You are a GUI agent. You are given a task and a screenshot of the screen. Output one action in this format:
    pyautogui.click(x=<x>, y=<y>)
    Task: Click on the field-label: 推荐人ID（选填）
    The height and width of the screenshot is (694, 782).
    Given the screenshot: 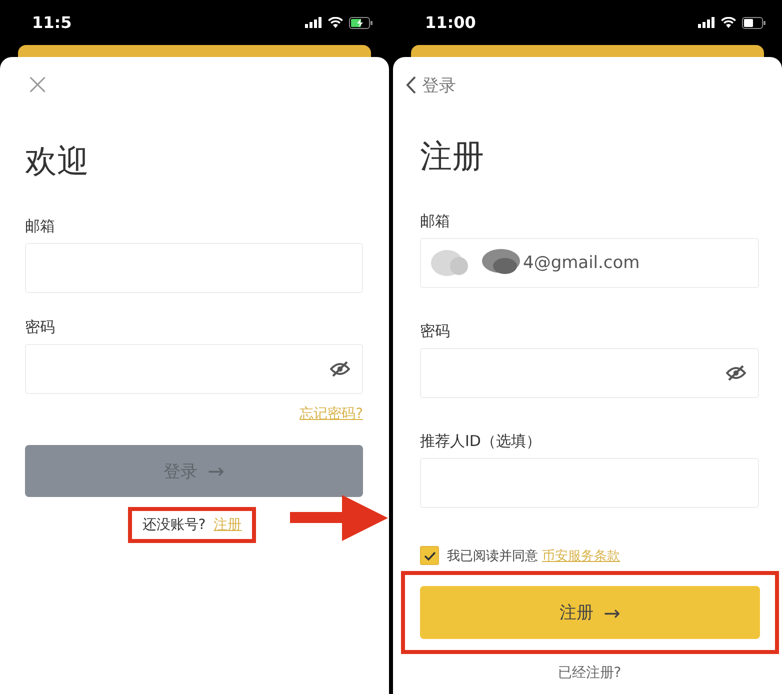 What is the action you would take?
    pyautogui.click(x=481, y=441)
    